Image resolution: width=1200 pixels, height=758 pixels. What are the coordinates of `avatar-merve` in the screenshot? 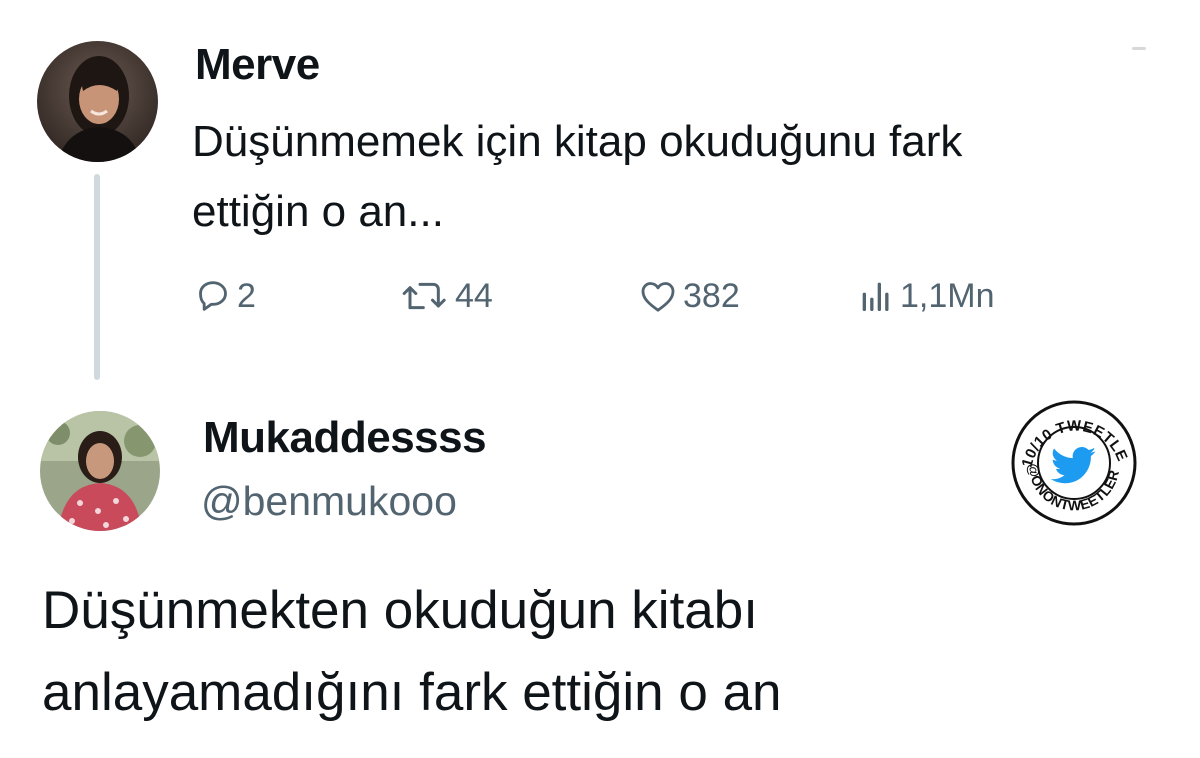 It's located at (97, 101).